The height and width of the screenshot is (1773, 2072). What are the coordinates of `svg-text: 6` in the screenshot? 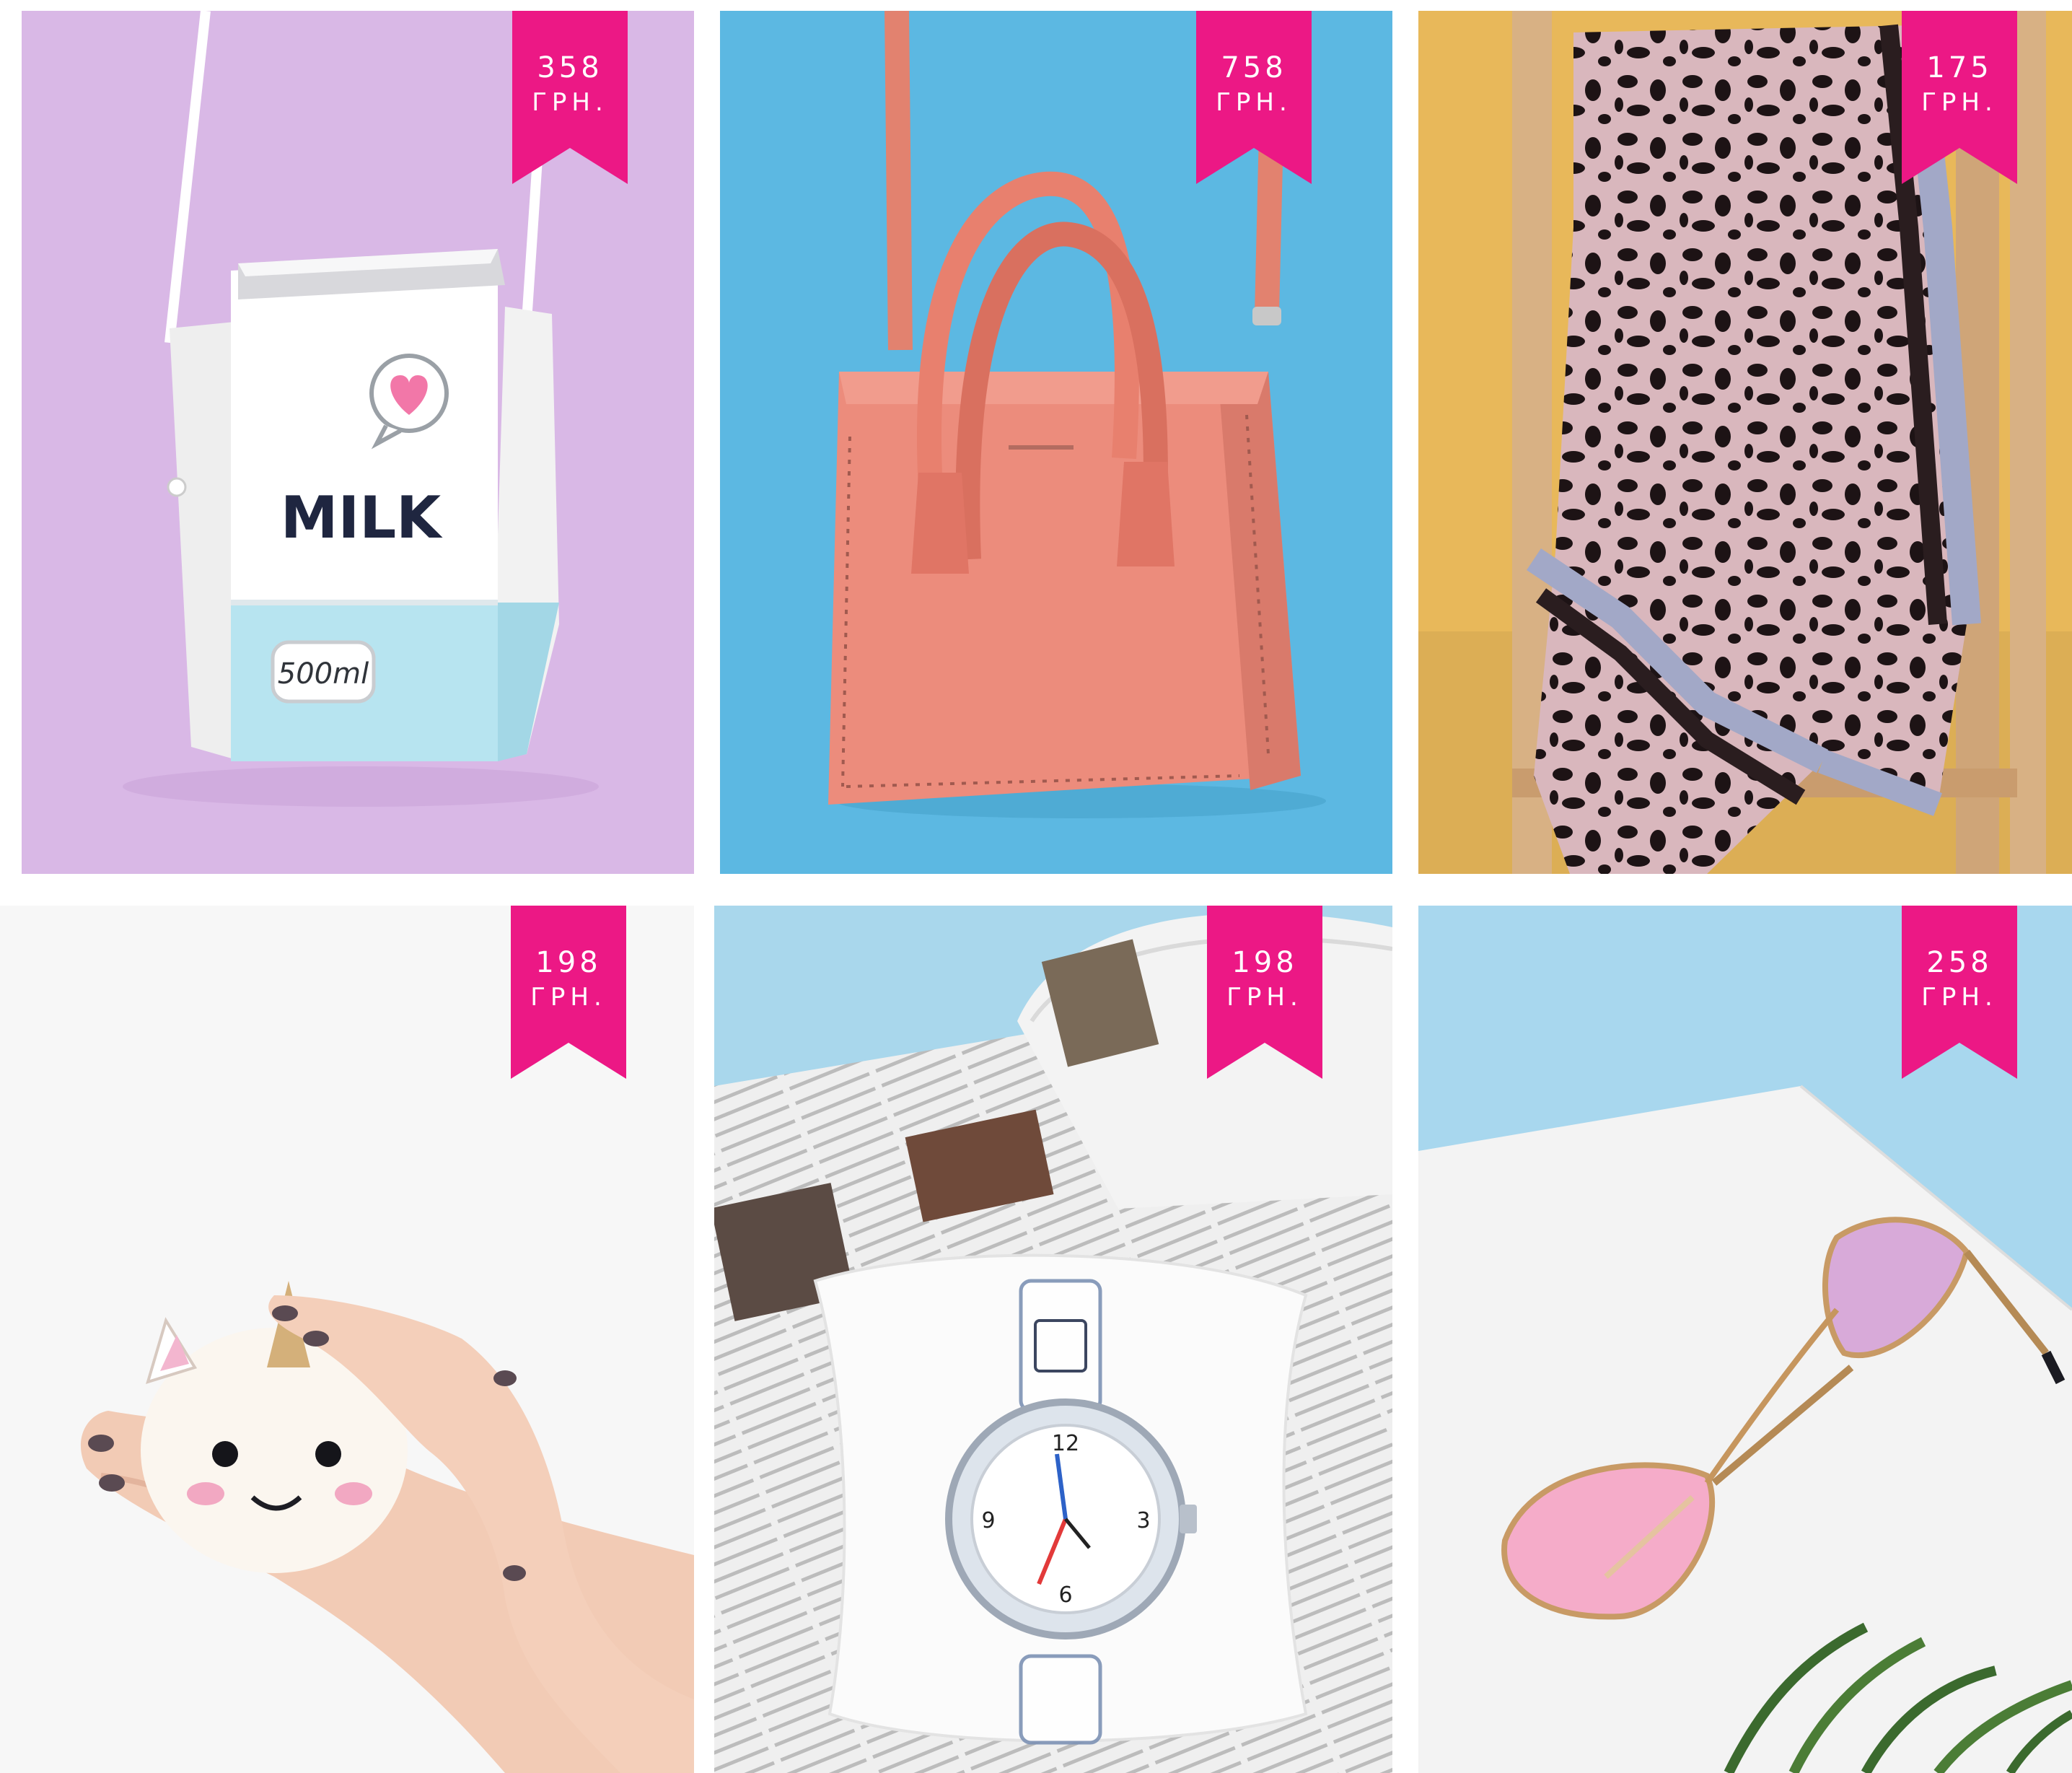 It's located at (1065, 1595).